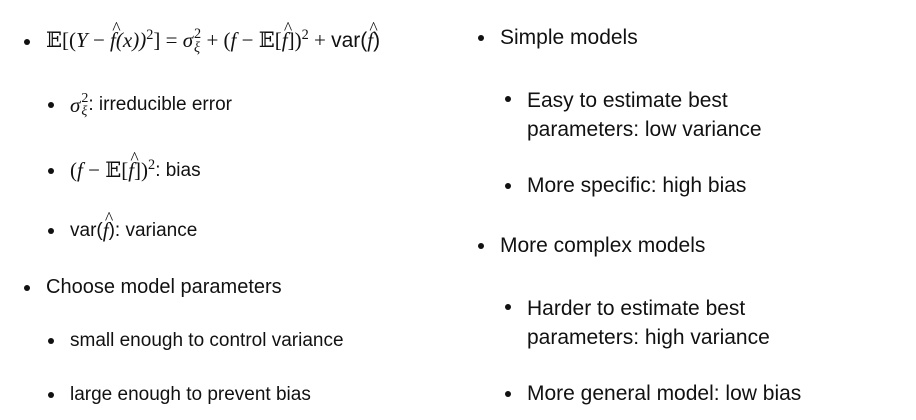 Image resolution: width=916 pixels, height=420 pixels. I want to click on expectation-symbol: 𝔼, so click(54, 40).